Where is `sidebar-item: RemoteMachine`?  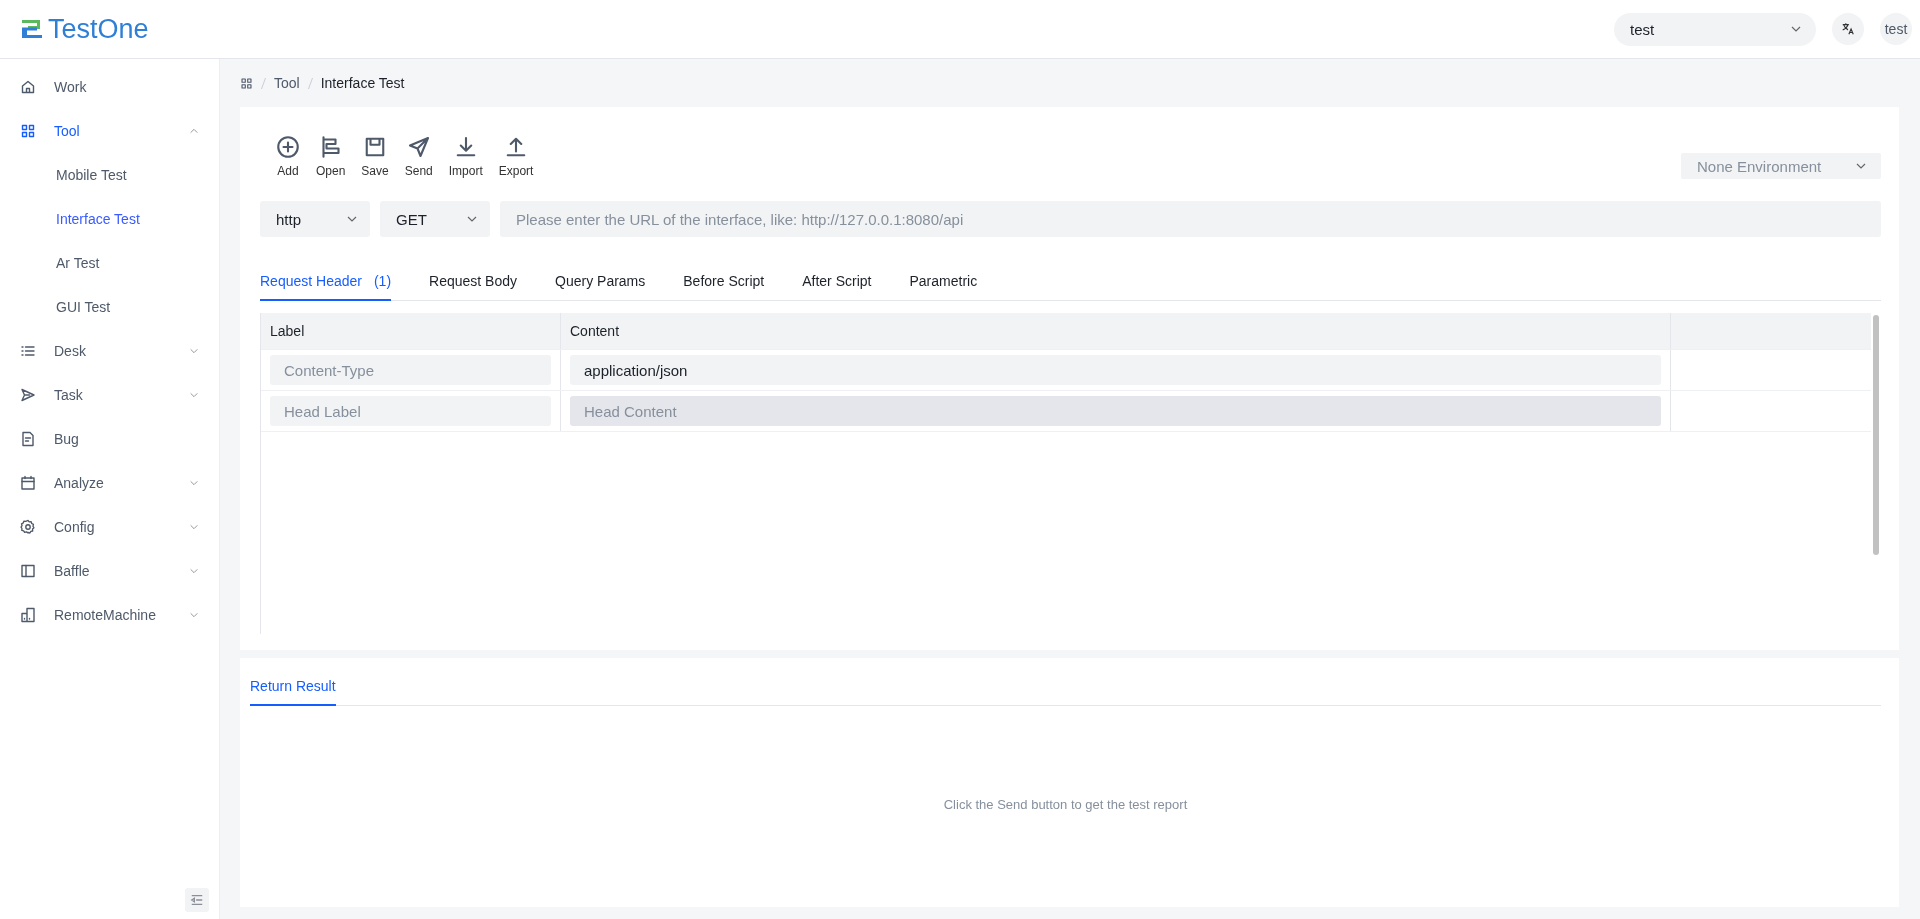 sidebar-item: RemoteMachine is located at coordinates (109, 615).